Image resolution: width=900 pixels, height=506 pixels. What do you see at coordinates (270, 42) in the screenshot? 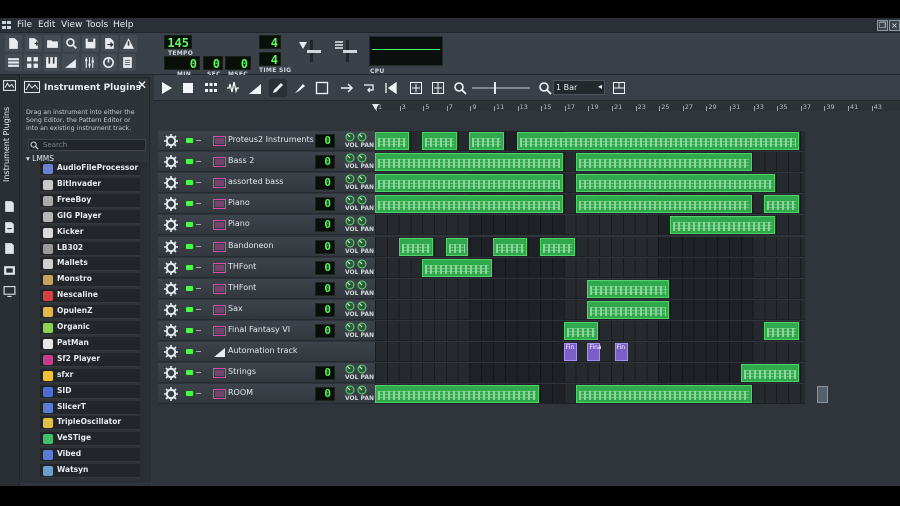
I see `time-sig-numerator: 4` at bounding box center [270, 42].